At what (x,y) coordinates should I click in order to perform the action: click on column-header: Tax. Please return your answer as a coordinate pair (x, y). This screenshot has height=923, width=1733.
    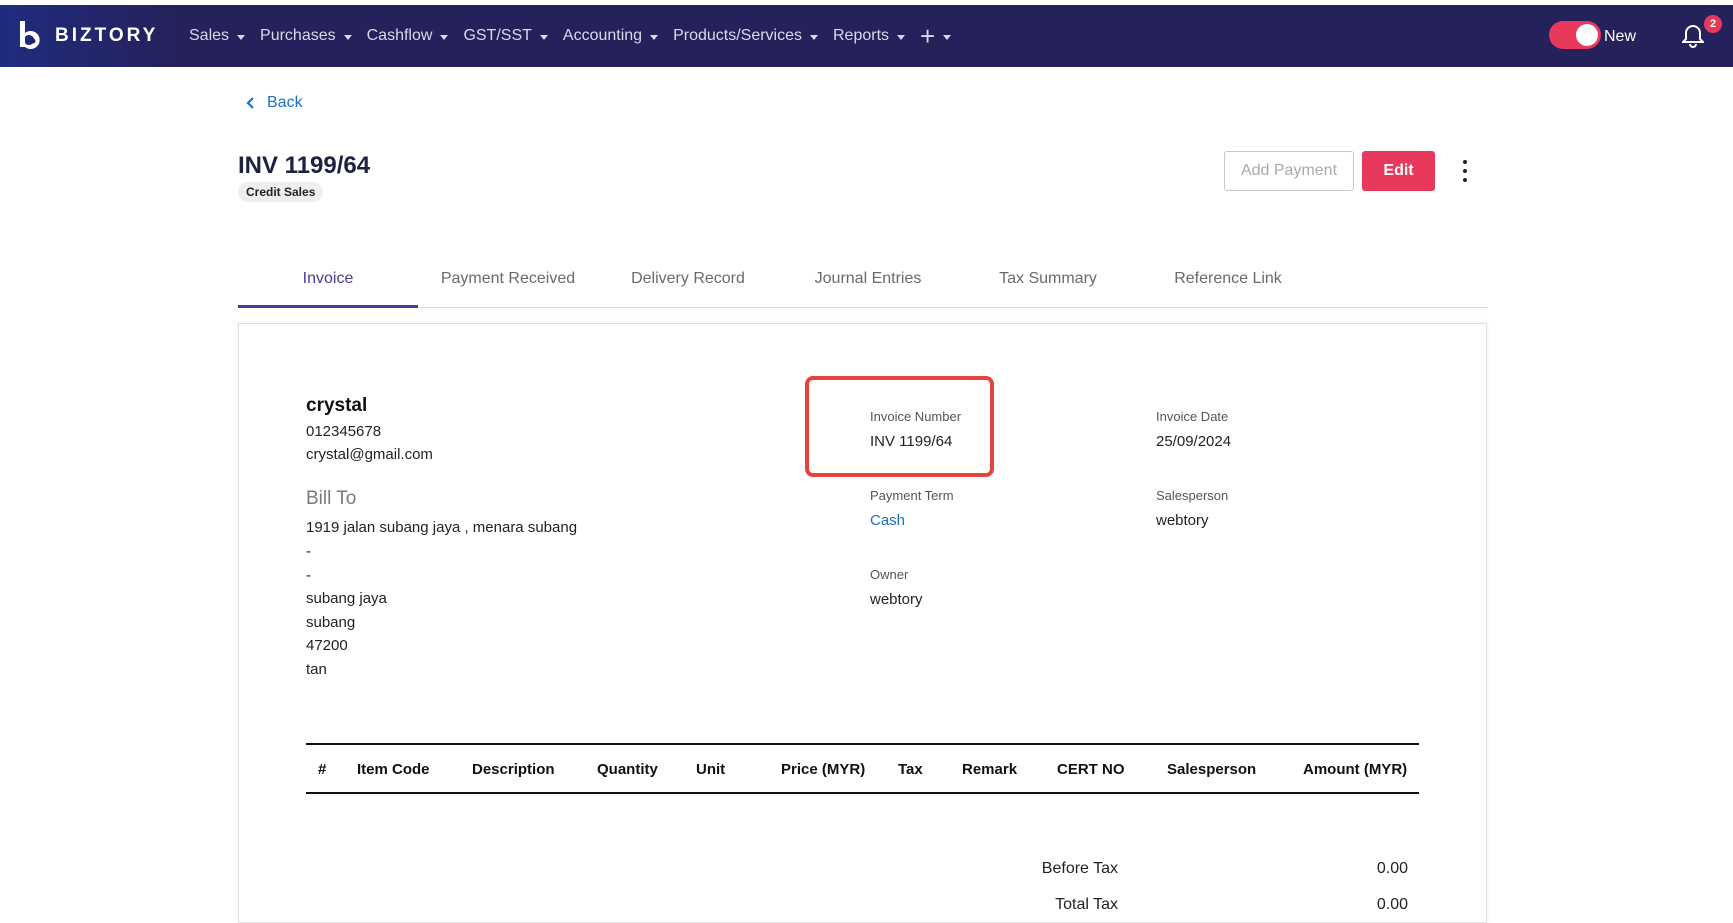
    Looking at the image, I should click on (910, 769).